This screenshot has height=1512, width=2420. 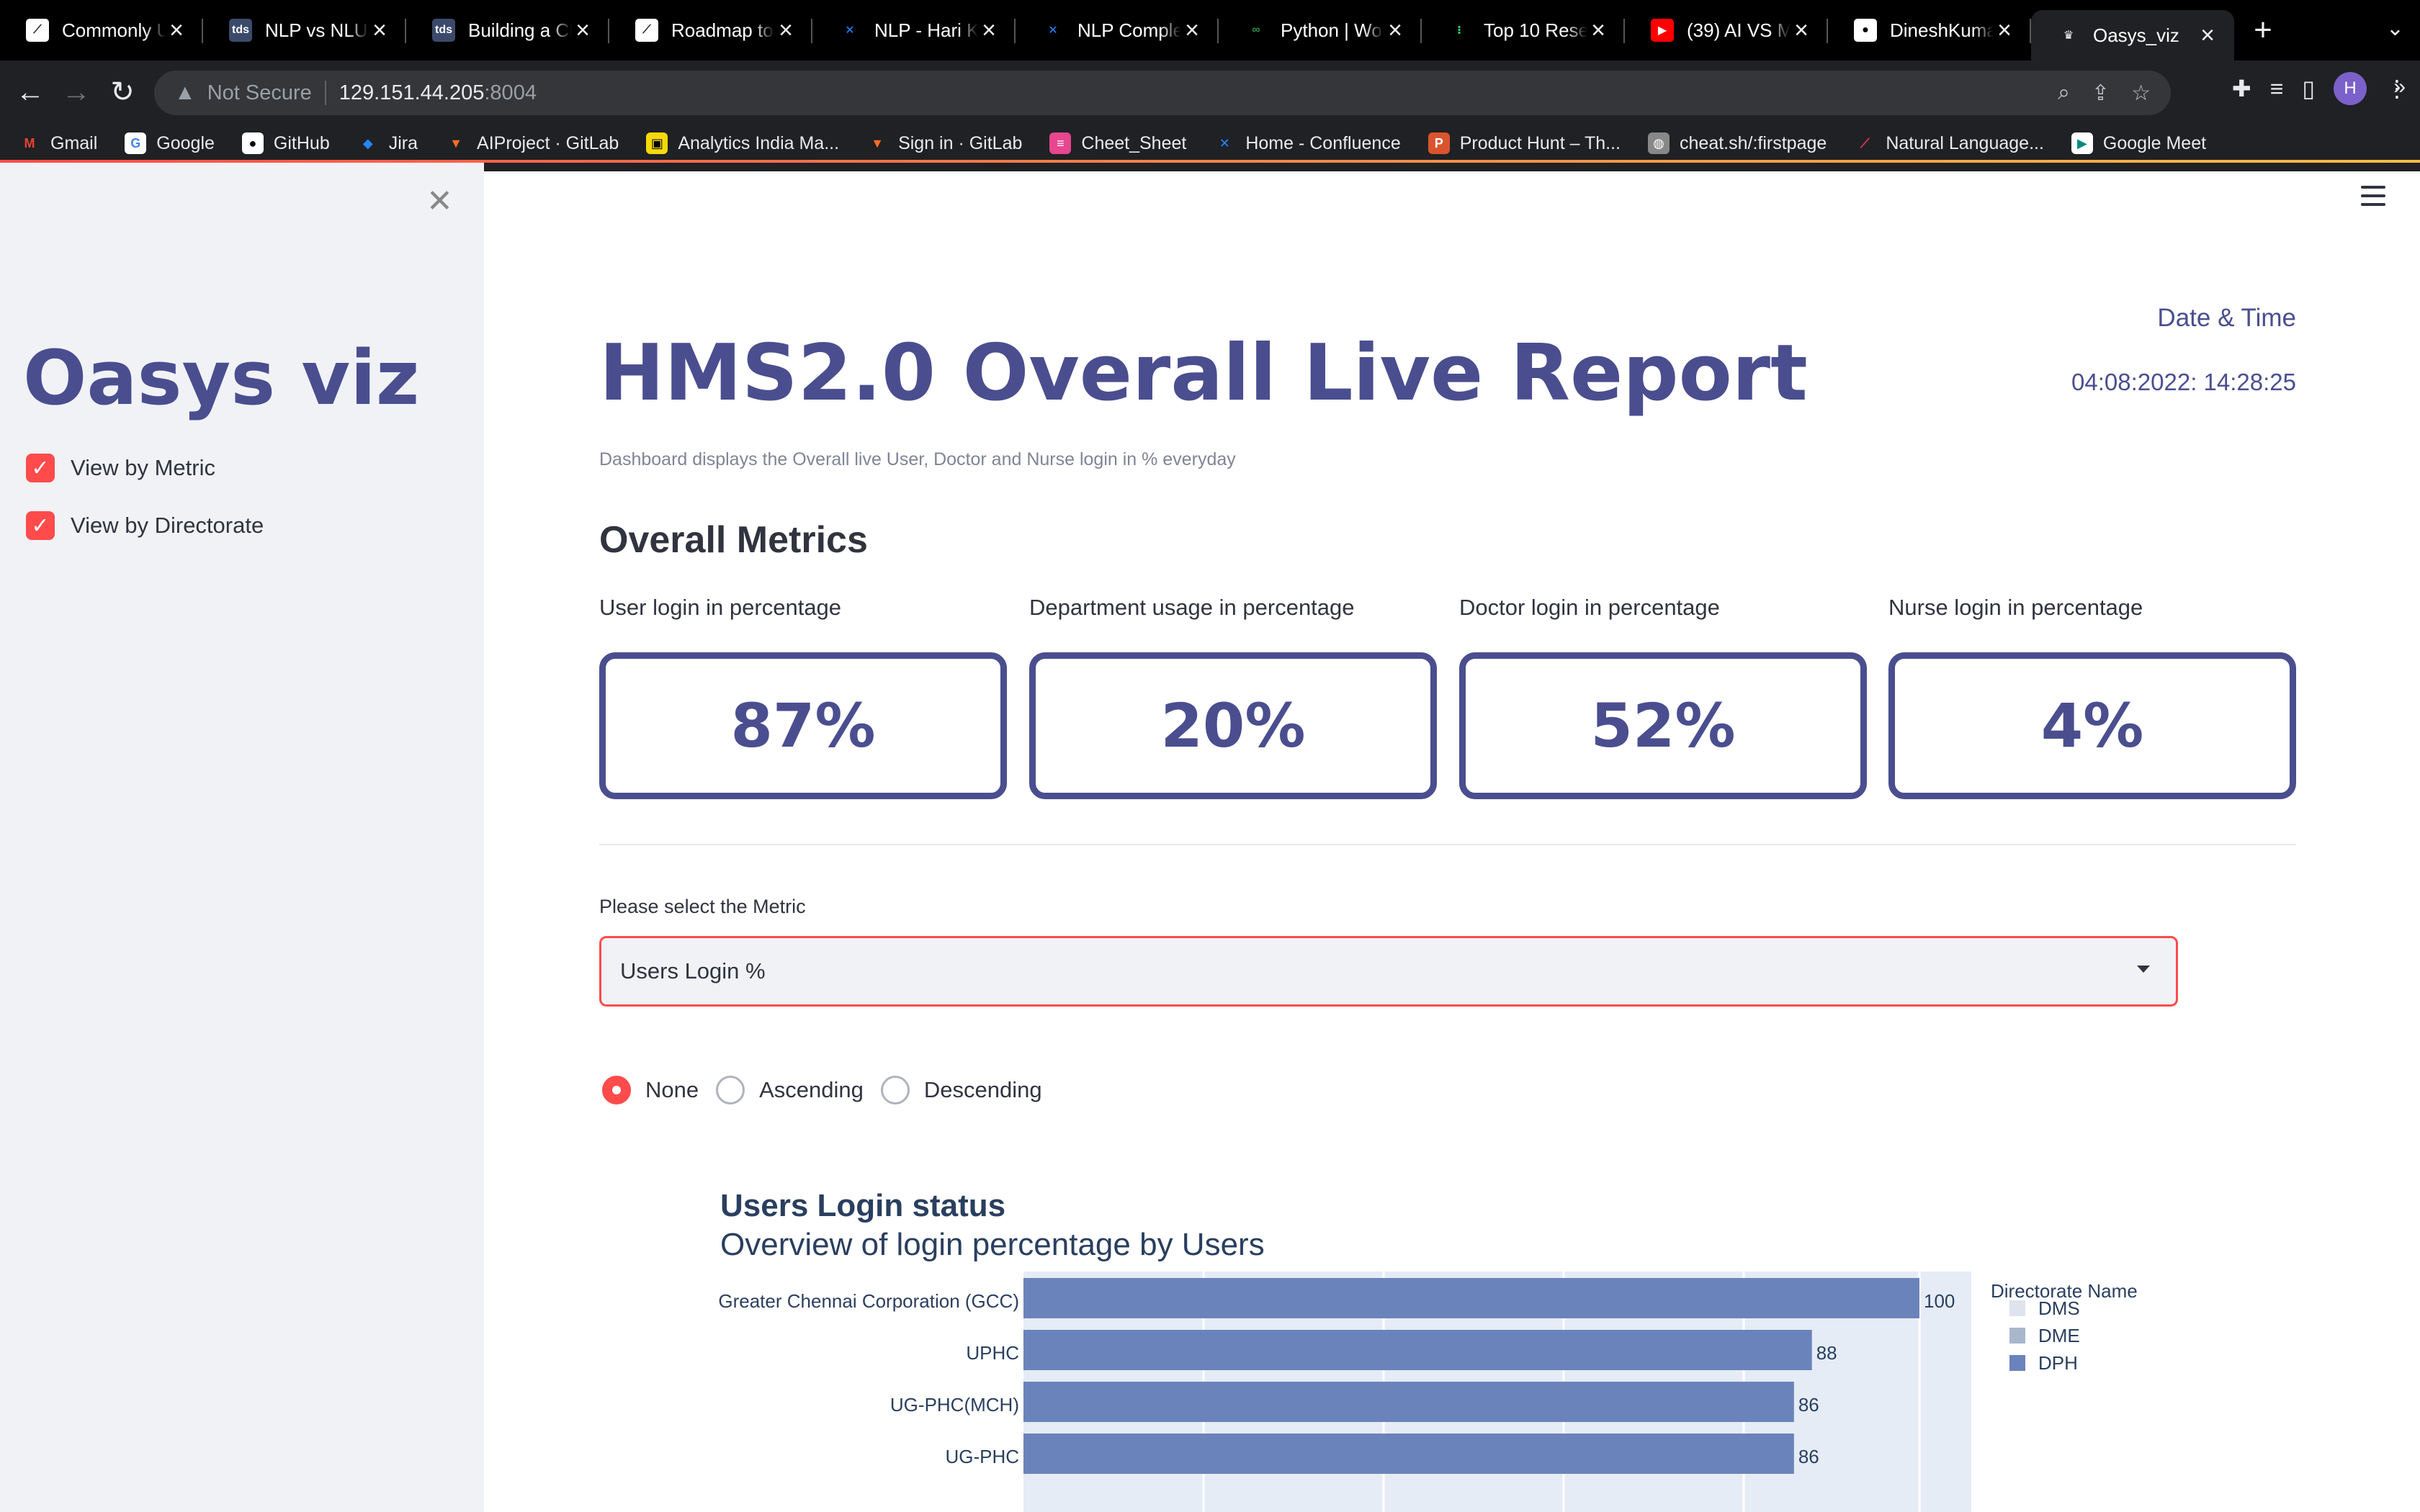 What do you see at coordinates (2058, 1363) in the screenshot?
I see `legend-entry-label: DPH` at bounding box center [2058, 1363].